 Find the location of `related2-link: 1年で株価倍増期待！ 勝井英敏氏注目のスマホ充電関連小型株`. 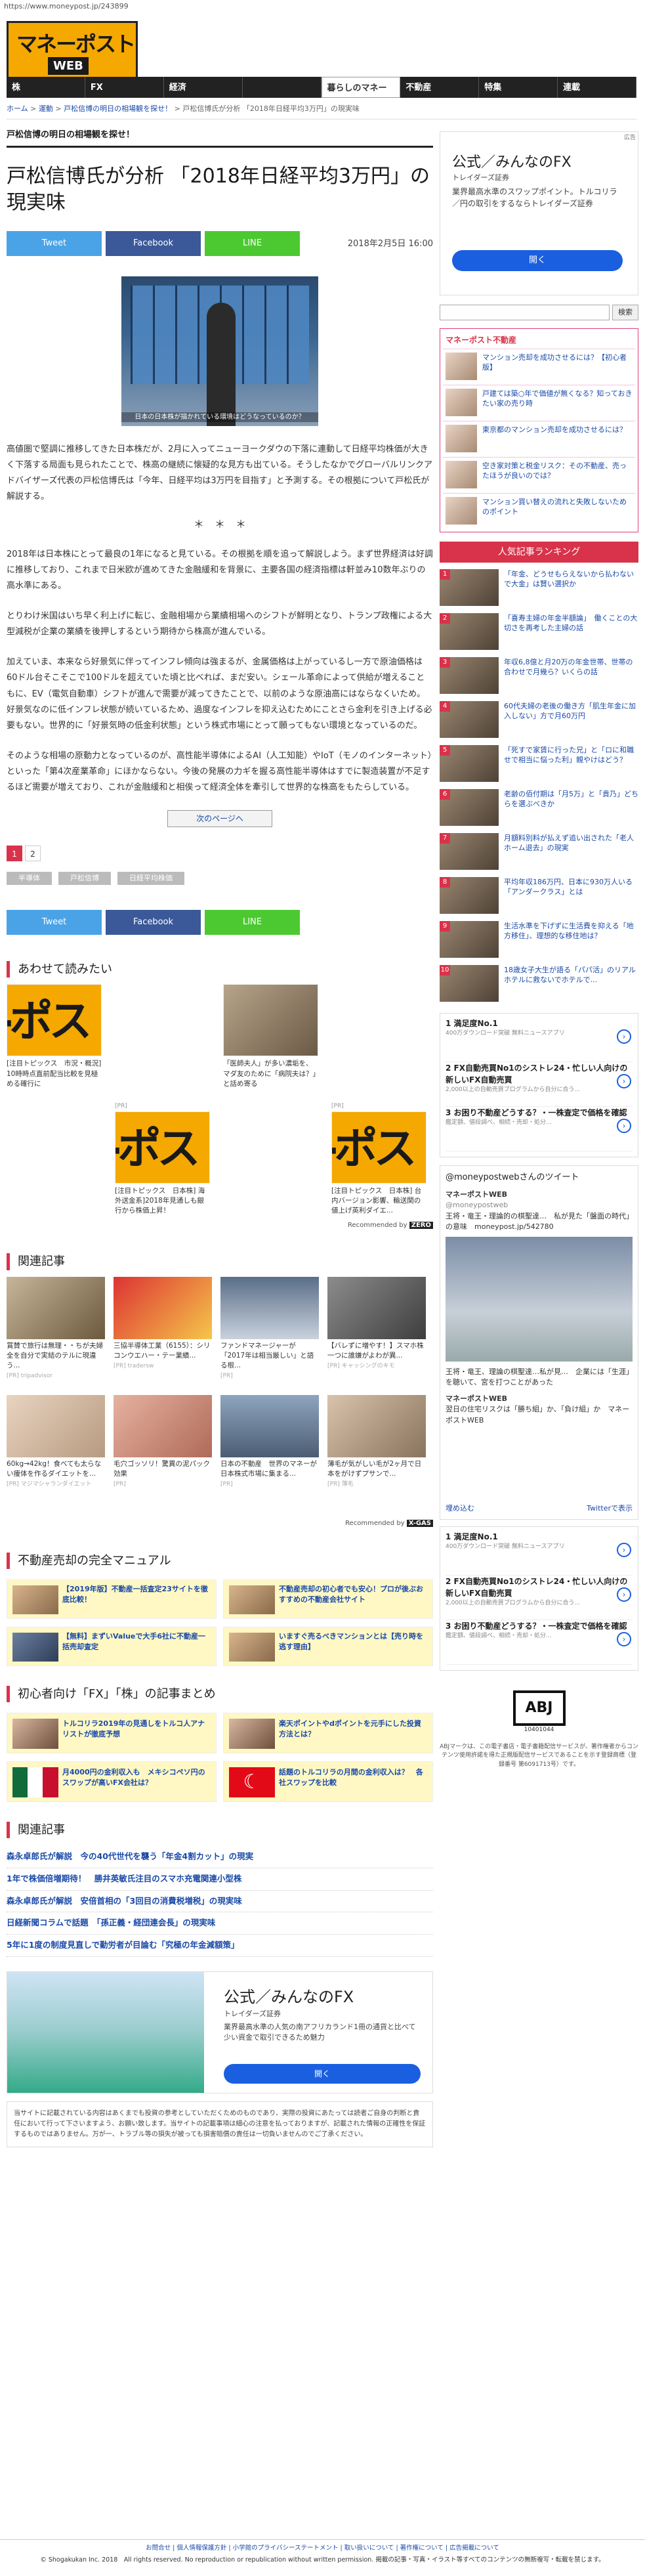

related2-link: 1年で株価倍増期待！ 勝井英敏氏注目のスマホ充電関連小型株 is located at coordinates (220, 1879).